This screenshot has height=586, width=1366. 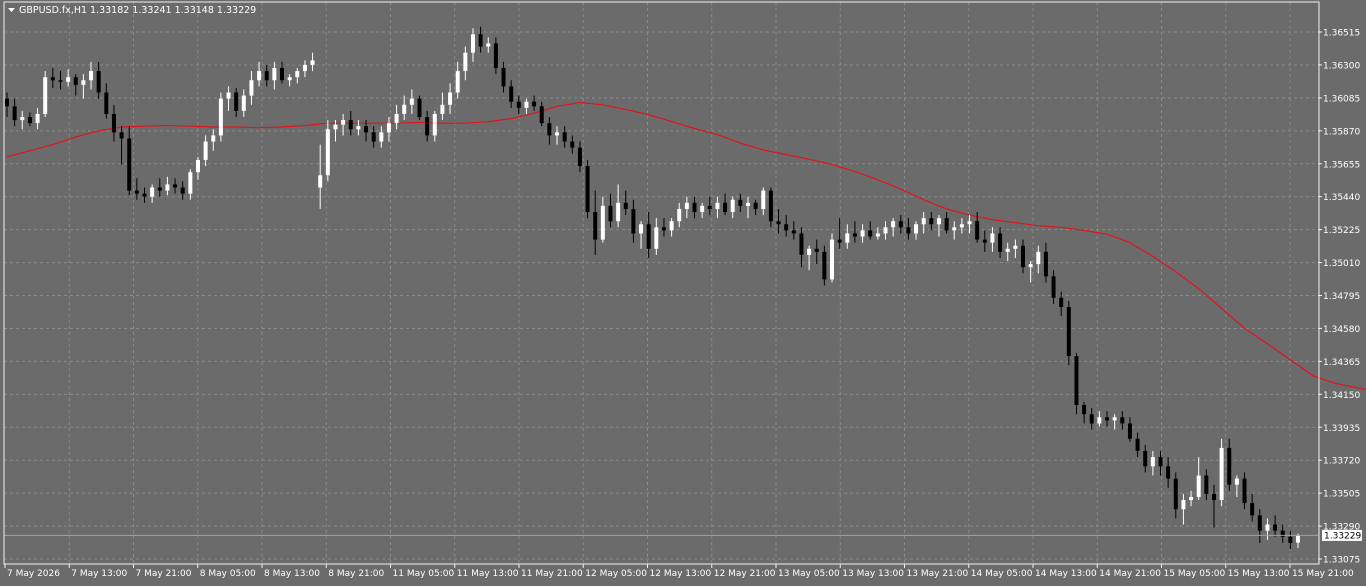 What do you see at coordinates (1195, 574) in the screenshot?
I see `time-tick-label: 15 May 05:00` at bounding box center [1195, 574].